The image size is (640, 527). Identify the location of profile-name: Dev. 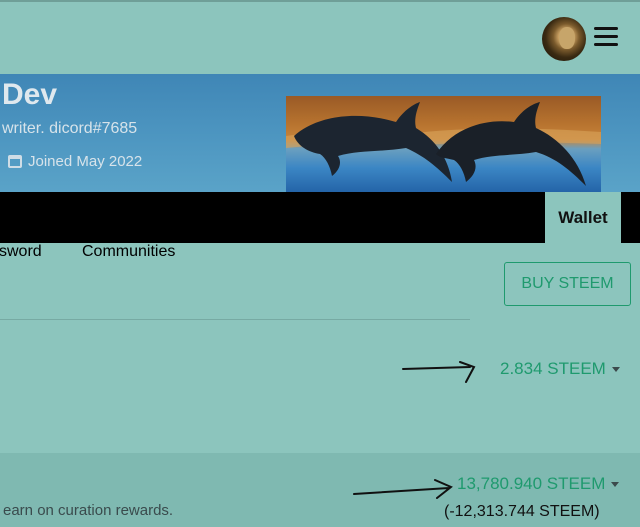
(30, 94).